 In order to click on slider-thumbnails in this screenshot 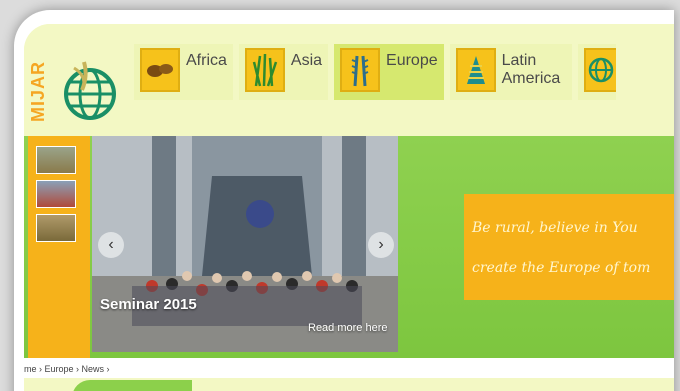, I will do `click(59, 247)`.